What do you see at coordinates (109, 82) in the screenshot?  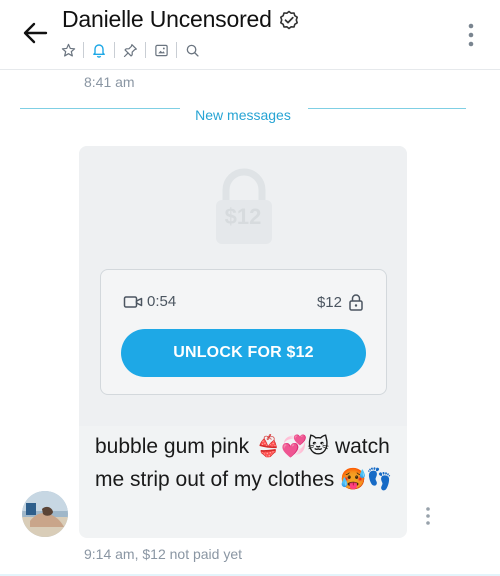 I see `message-timestamp: 8:41 am` at bounding box center [109, 82].